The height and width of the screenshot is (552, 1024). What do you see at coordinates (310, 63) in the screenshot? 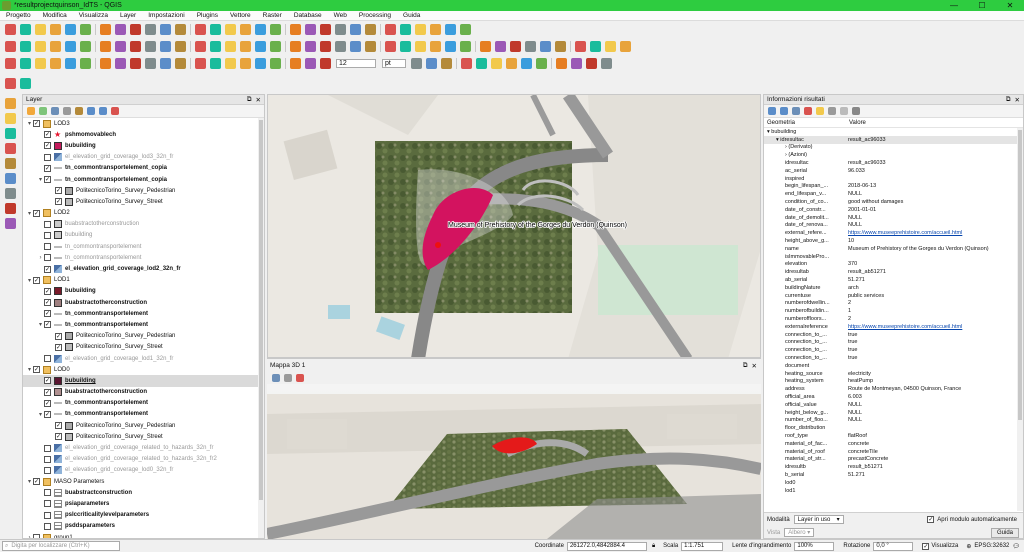
I see `tool-tb3-19-icon` at bounding box center [310, 63].